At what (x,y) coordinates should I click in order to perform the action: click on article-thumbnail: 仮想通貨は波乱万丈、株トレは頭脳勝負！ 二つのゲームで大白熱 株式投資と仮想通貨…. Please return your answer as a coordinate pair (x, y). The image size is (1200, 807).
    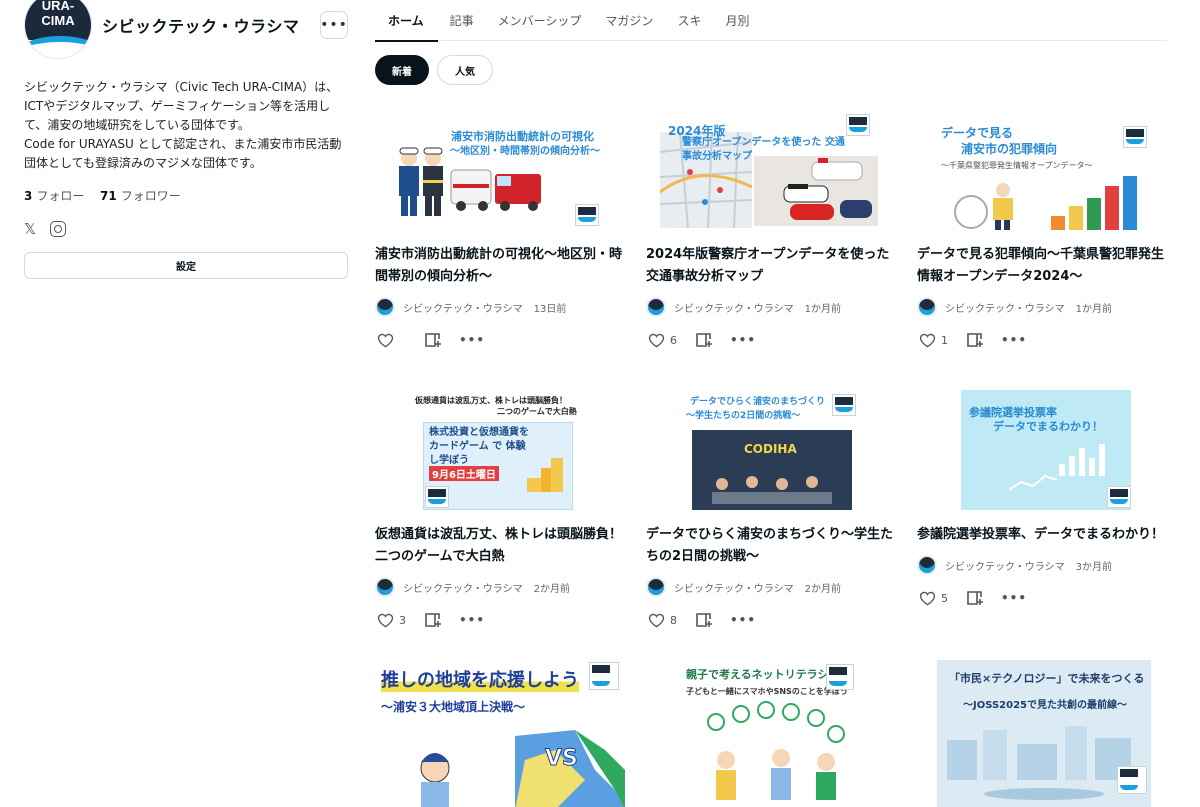
    Looking at the image, I should click on (502, 450).